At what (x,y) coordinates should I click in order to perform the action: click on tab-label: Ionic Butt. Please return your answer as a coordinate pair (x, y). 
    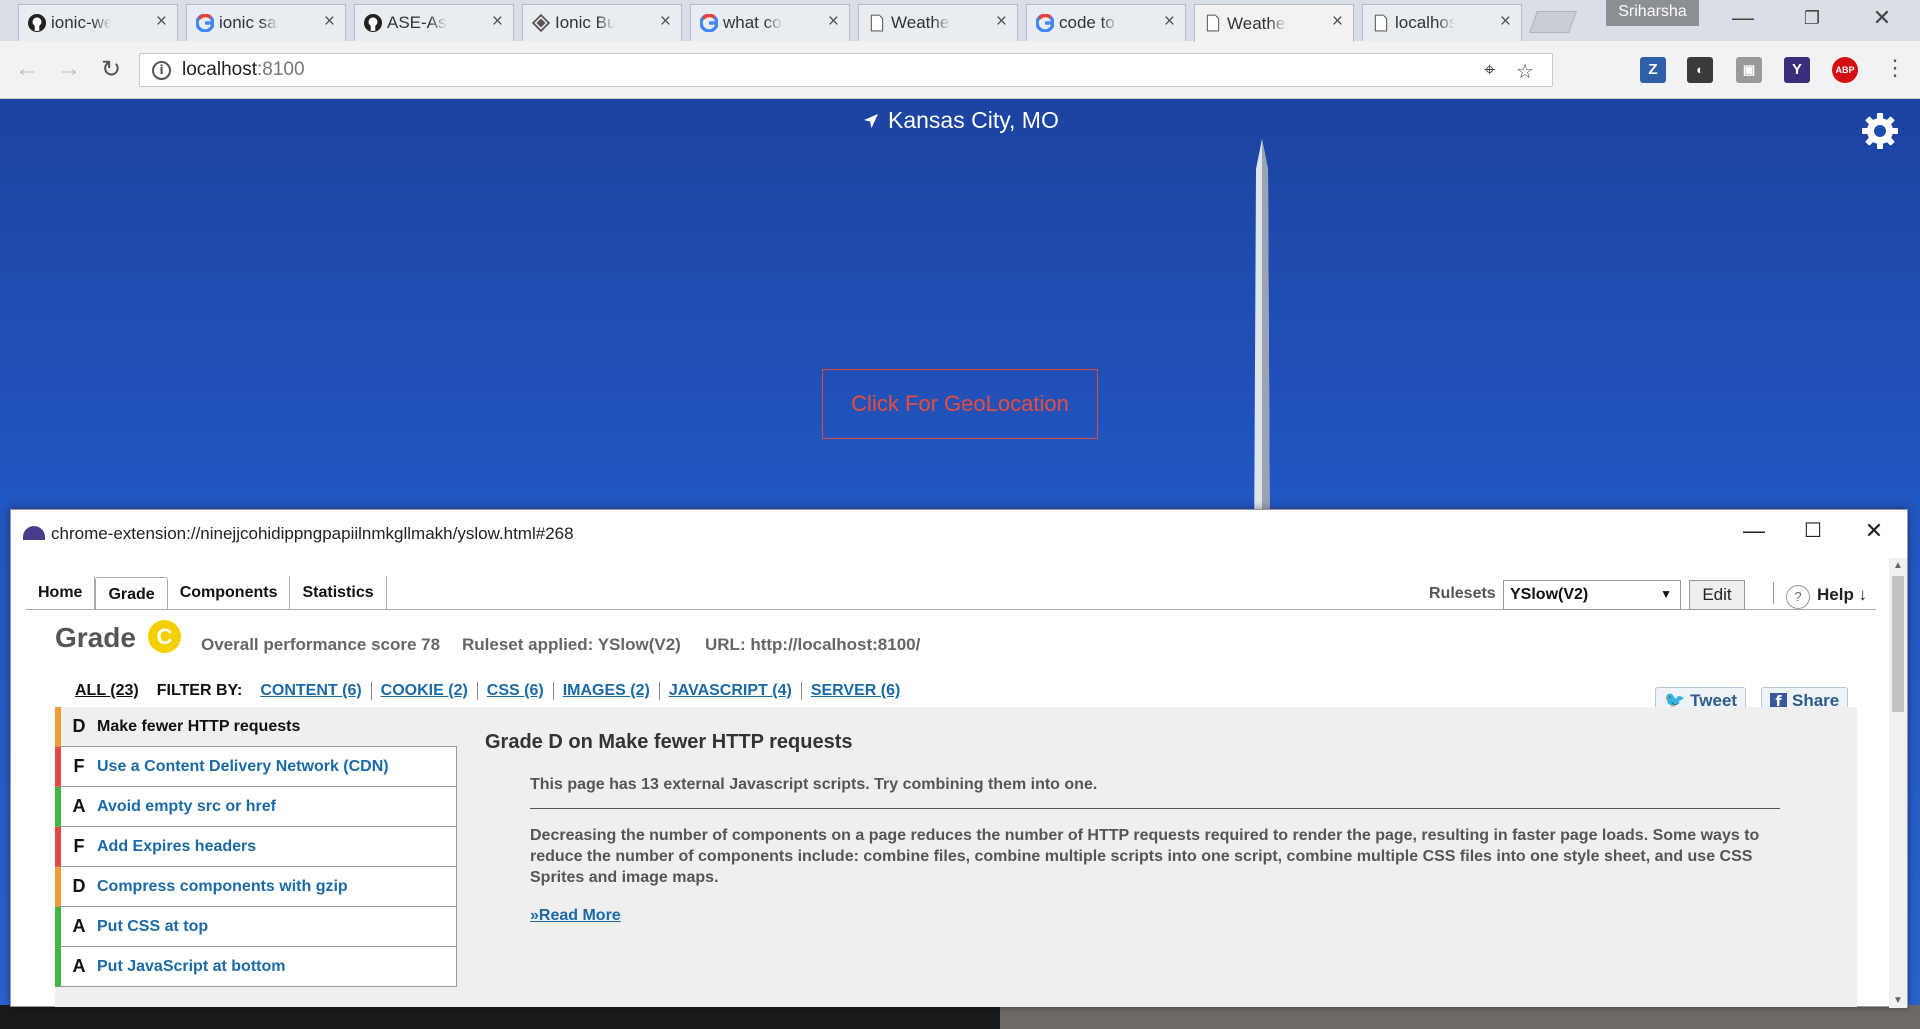
    Looking at the image, I should click on (585, 22).